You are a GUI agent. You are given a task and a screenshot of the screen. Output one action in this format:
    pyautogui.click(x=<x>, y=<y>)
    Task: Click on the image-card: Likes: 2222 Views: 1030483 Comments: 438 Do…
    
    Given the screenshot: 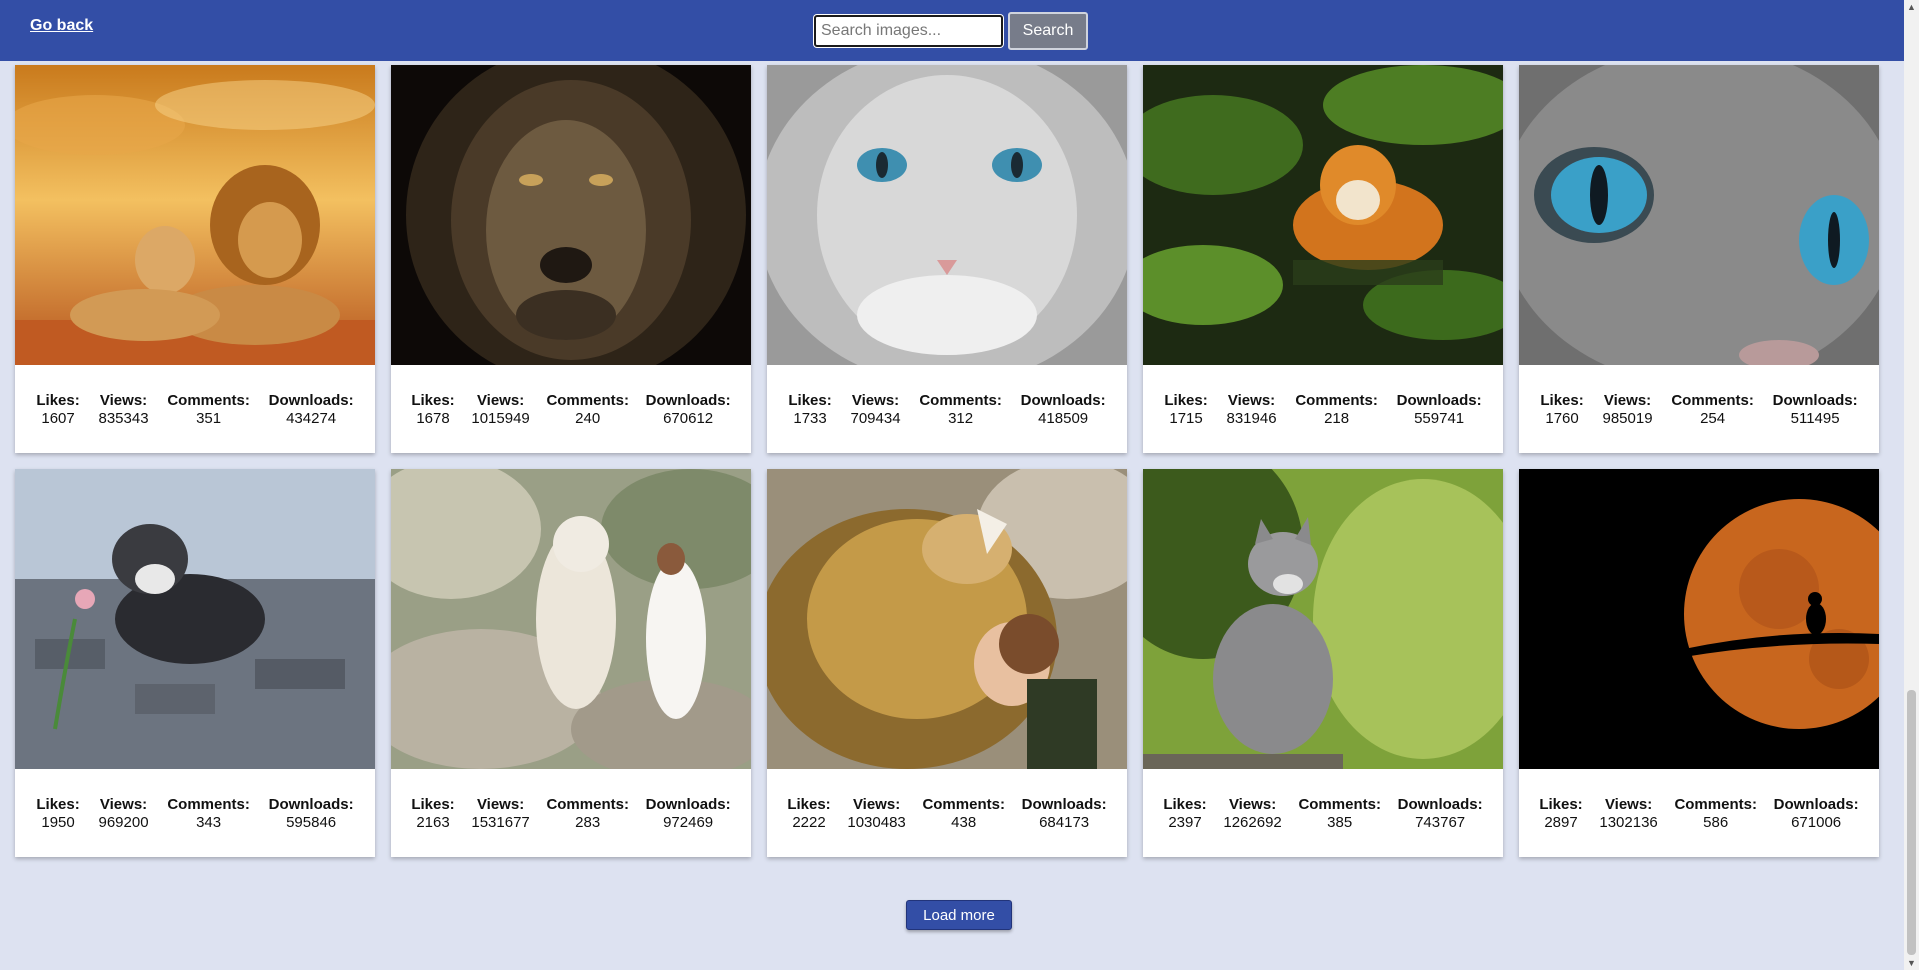 What is the action you would take?
    pyautogui.click(x=947, y=663)
    